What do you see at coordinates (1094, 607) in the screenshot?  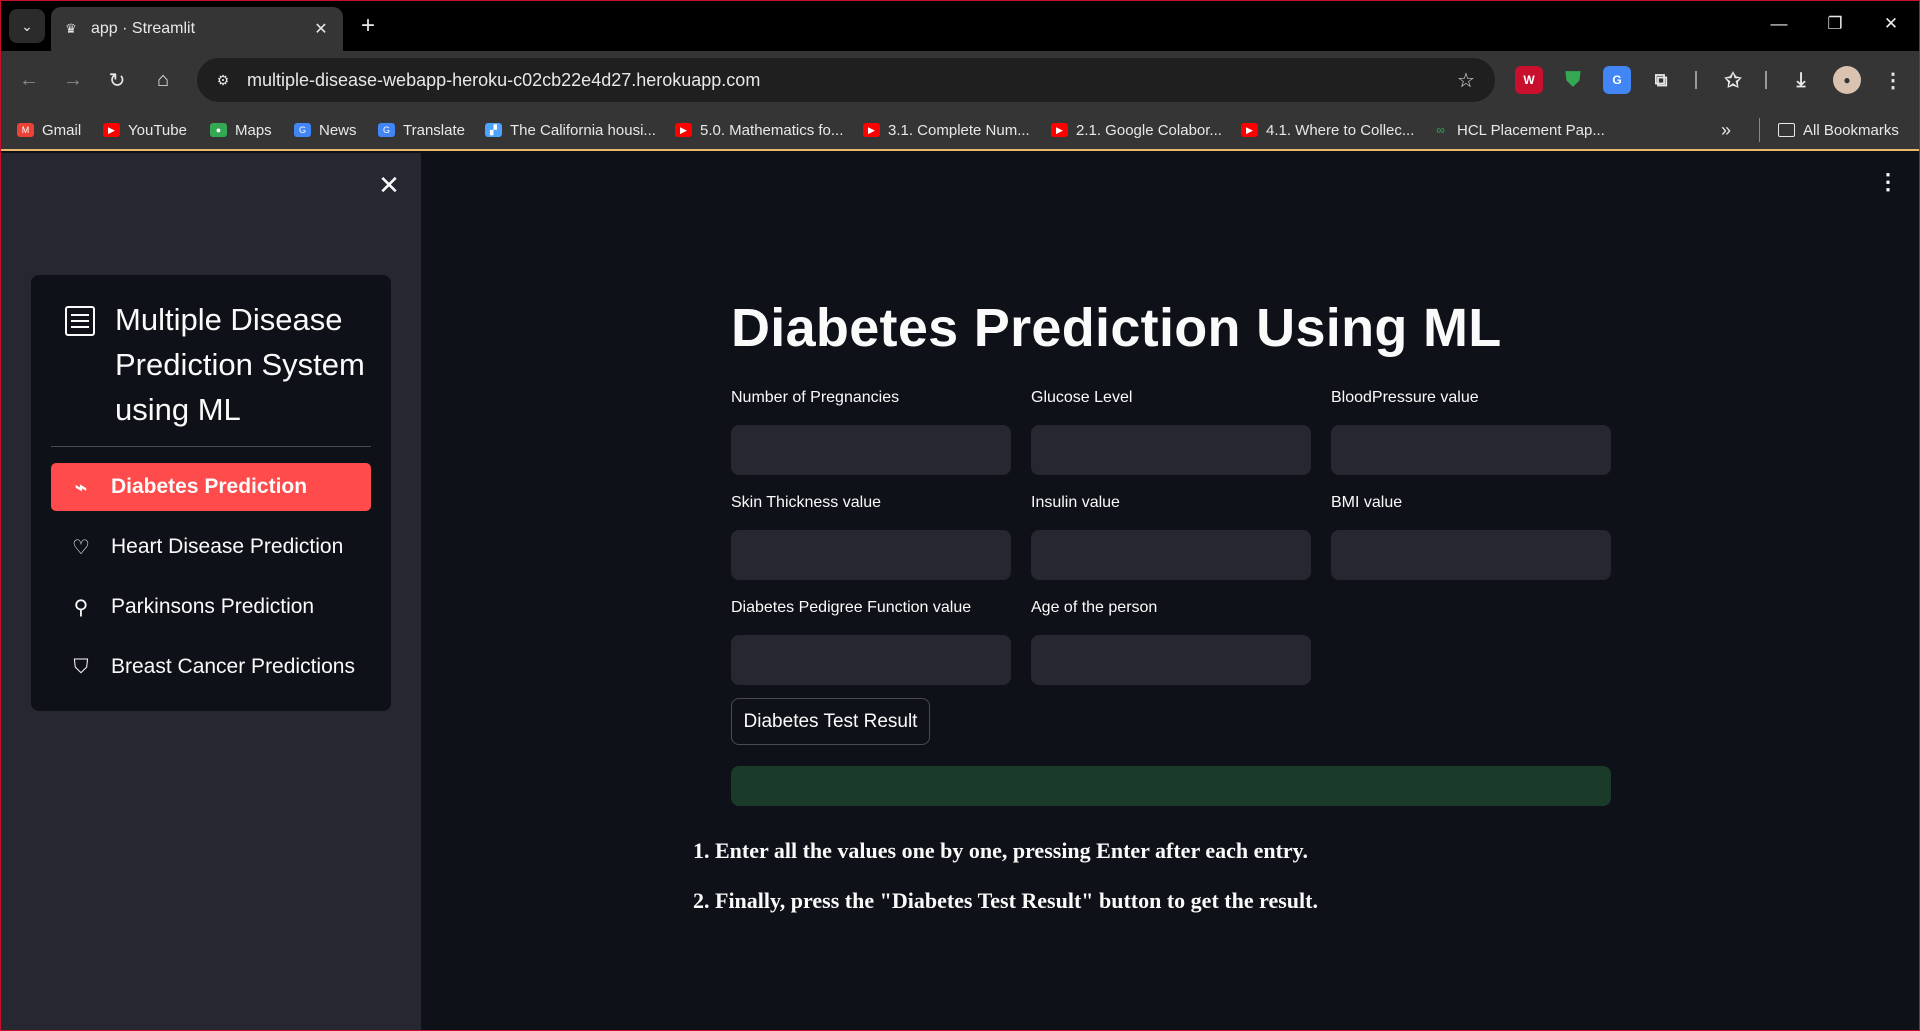 I see `field-label: Age of the person` at bounding box center [1094, 607].